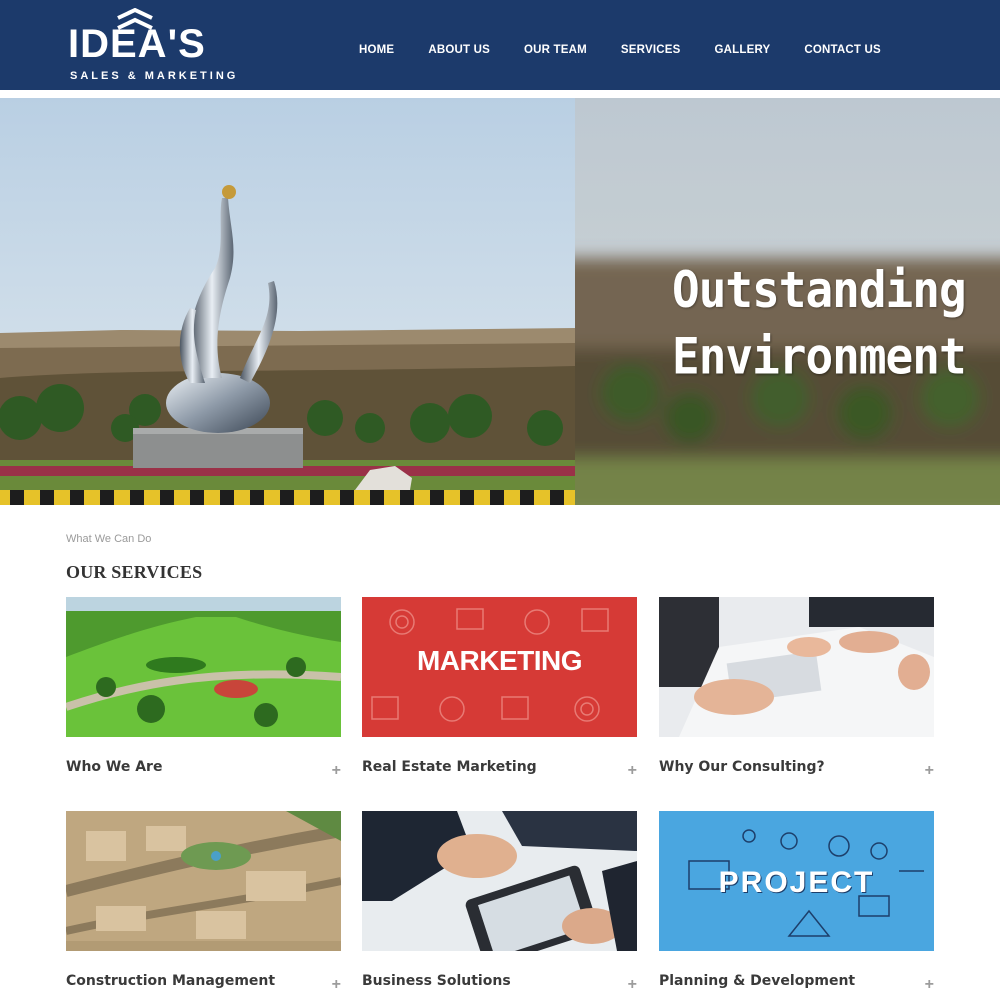 Image resolution: width=1000 pixels, height=1000 pixels. I want to click on service-label: Construction Management, so click(171, 981).